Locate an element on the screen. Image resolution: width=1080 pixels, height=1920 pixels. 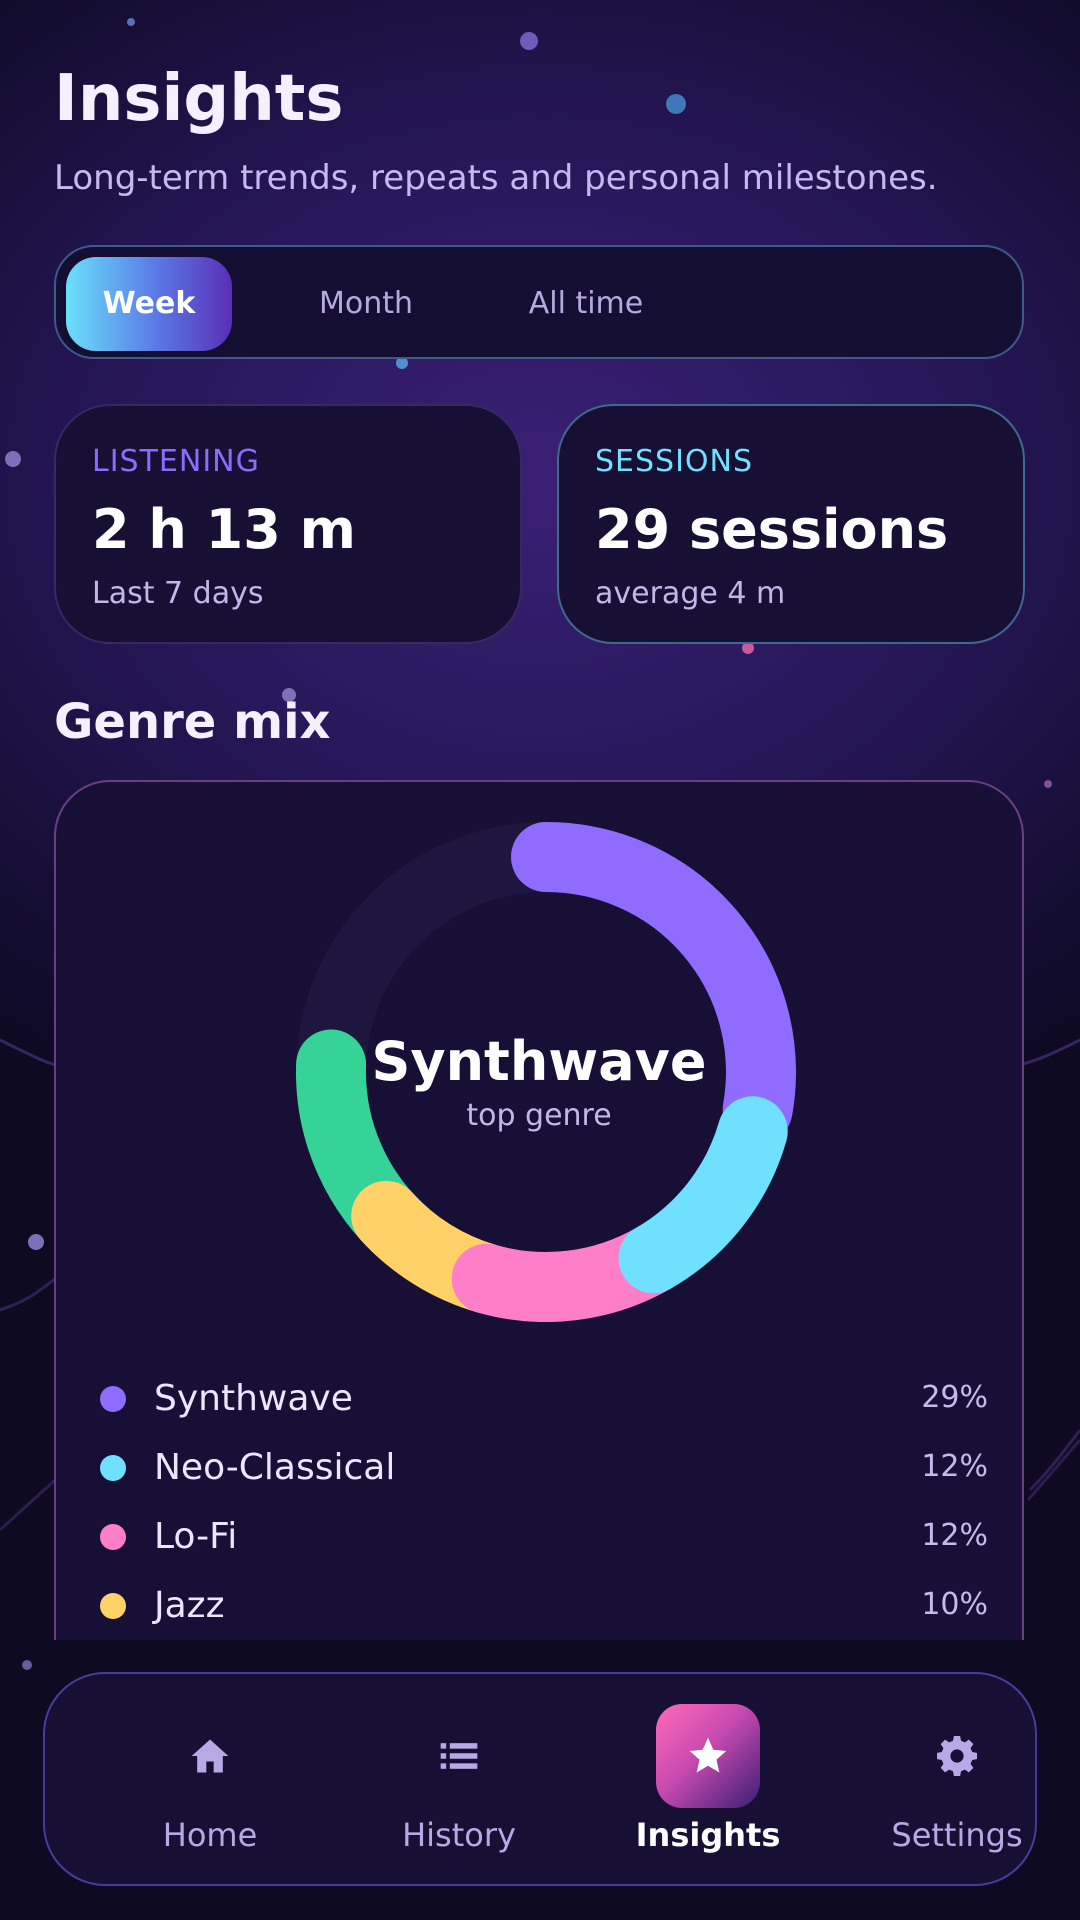
legend-name: Jazz is located at coordinates (189, 1605).